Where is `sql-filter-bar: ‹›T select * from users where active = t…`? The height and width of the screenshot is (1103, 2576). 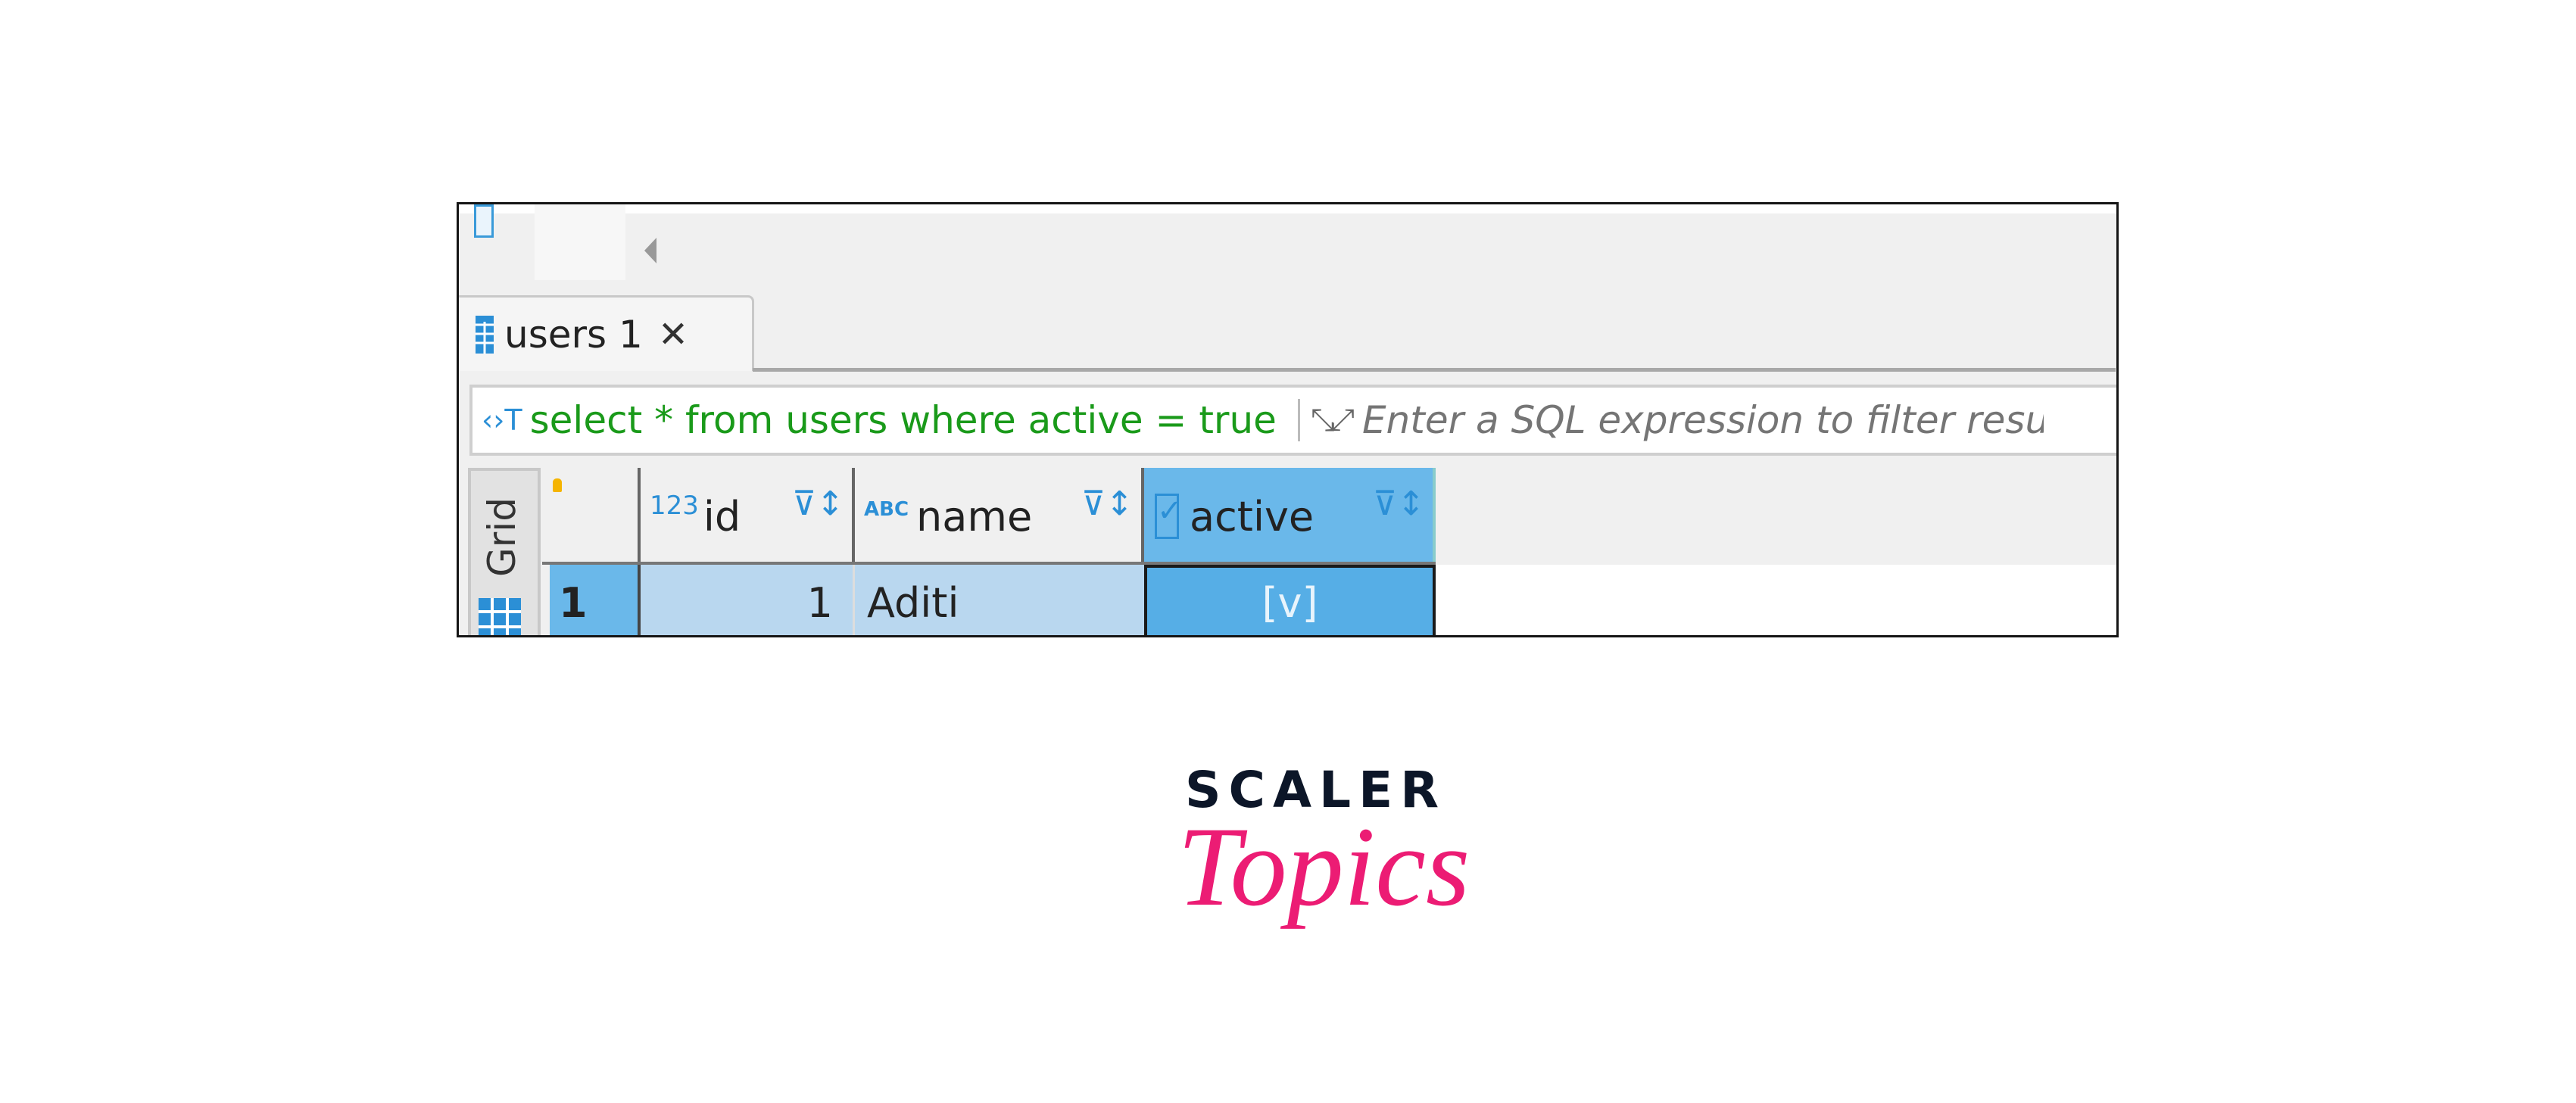 sql-filter-bar: ‹›T select * from users where active = t… is located at coordinates (1292, 420).